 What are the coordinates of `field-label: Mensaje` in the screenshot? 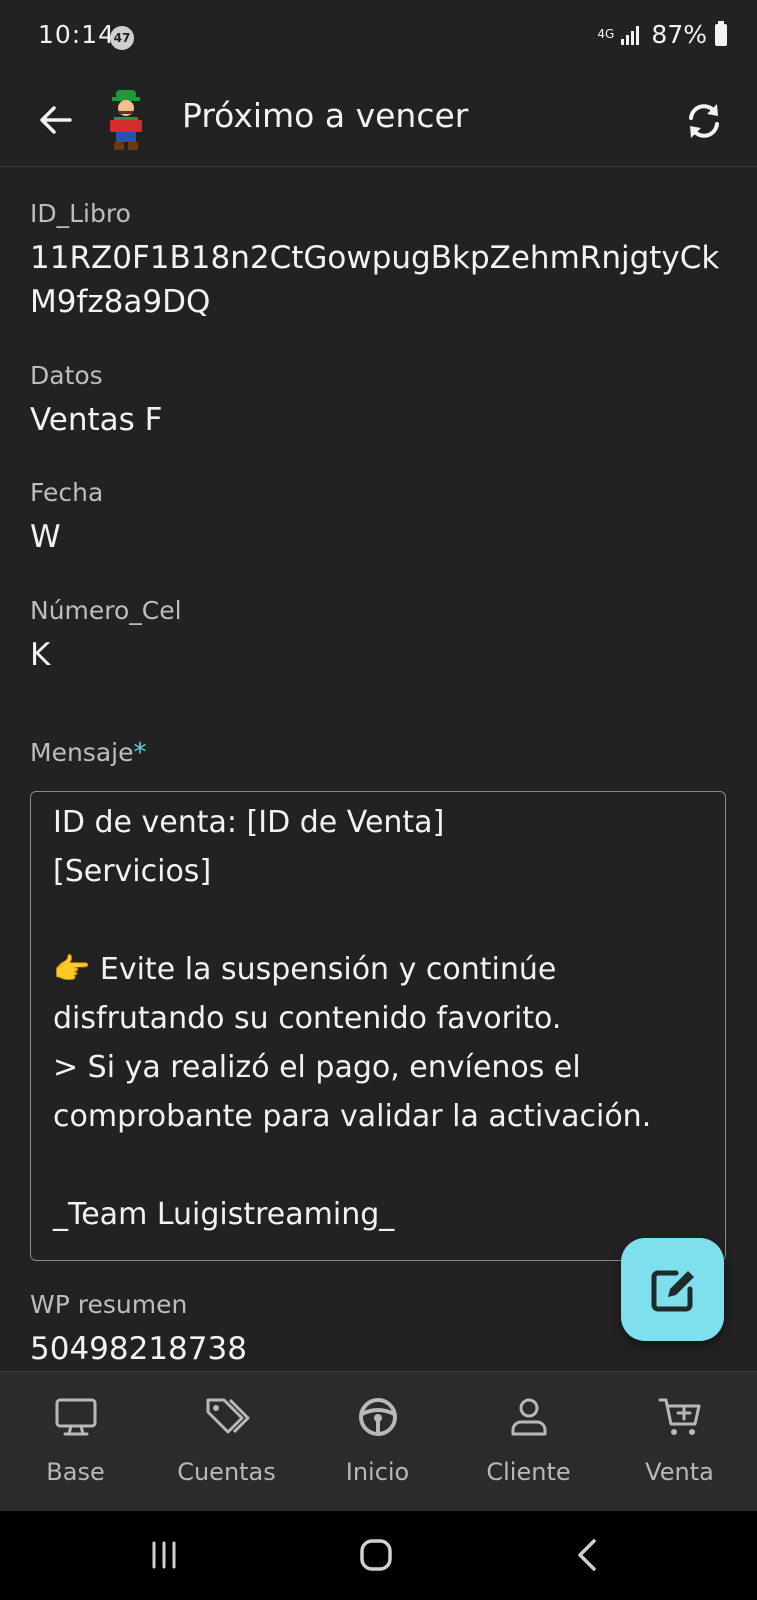 It's located at (82, 752).